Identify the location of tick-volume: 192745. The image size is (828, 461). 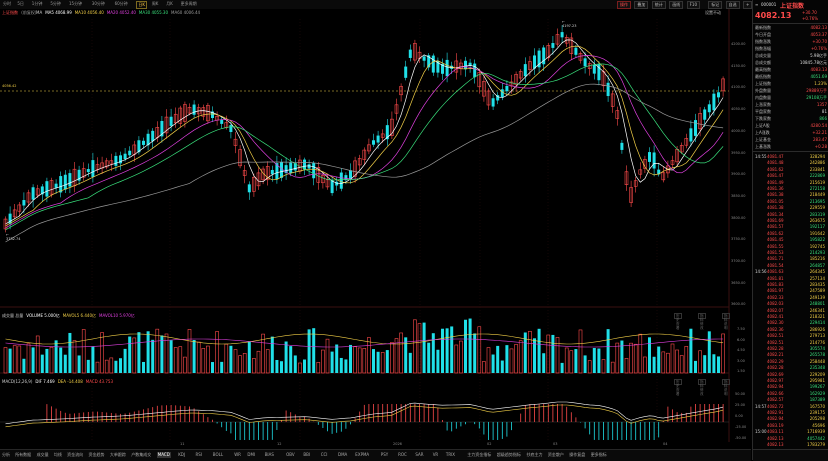
(817, 246).